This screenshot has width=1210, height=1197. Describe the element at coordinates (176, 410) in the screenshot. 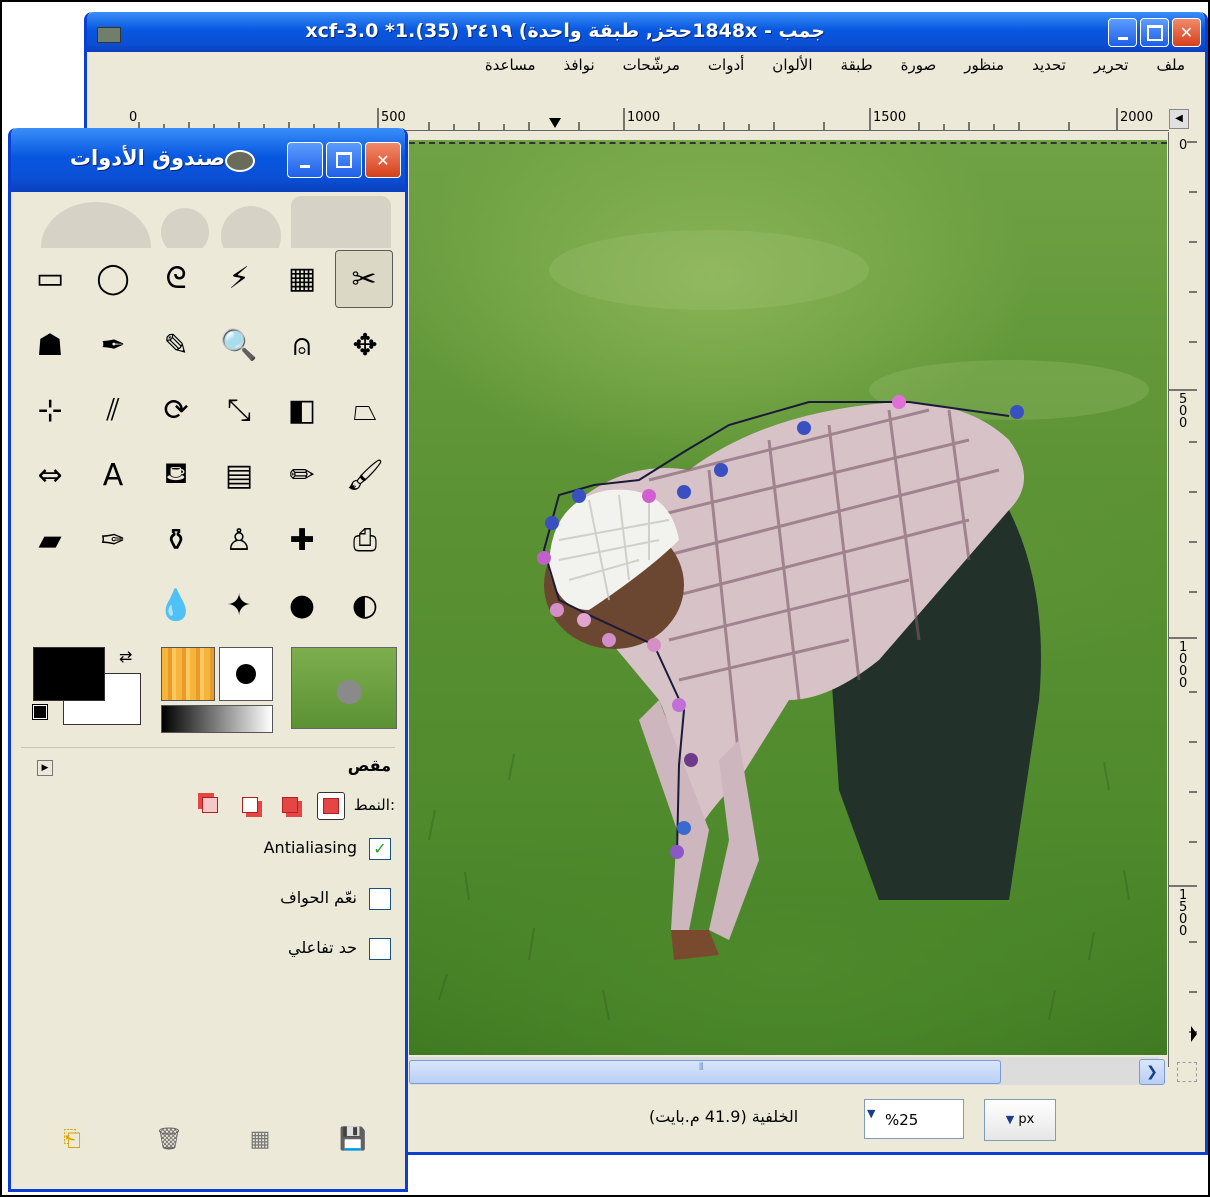

I see `rotate-tool: ⟳` at that location.